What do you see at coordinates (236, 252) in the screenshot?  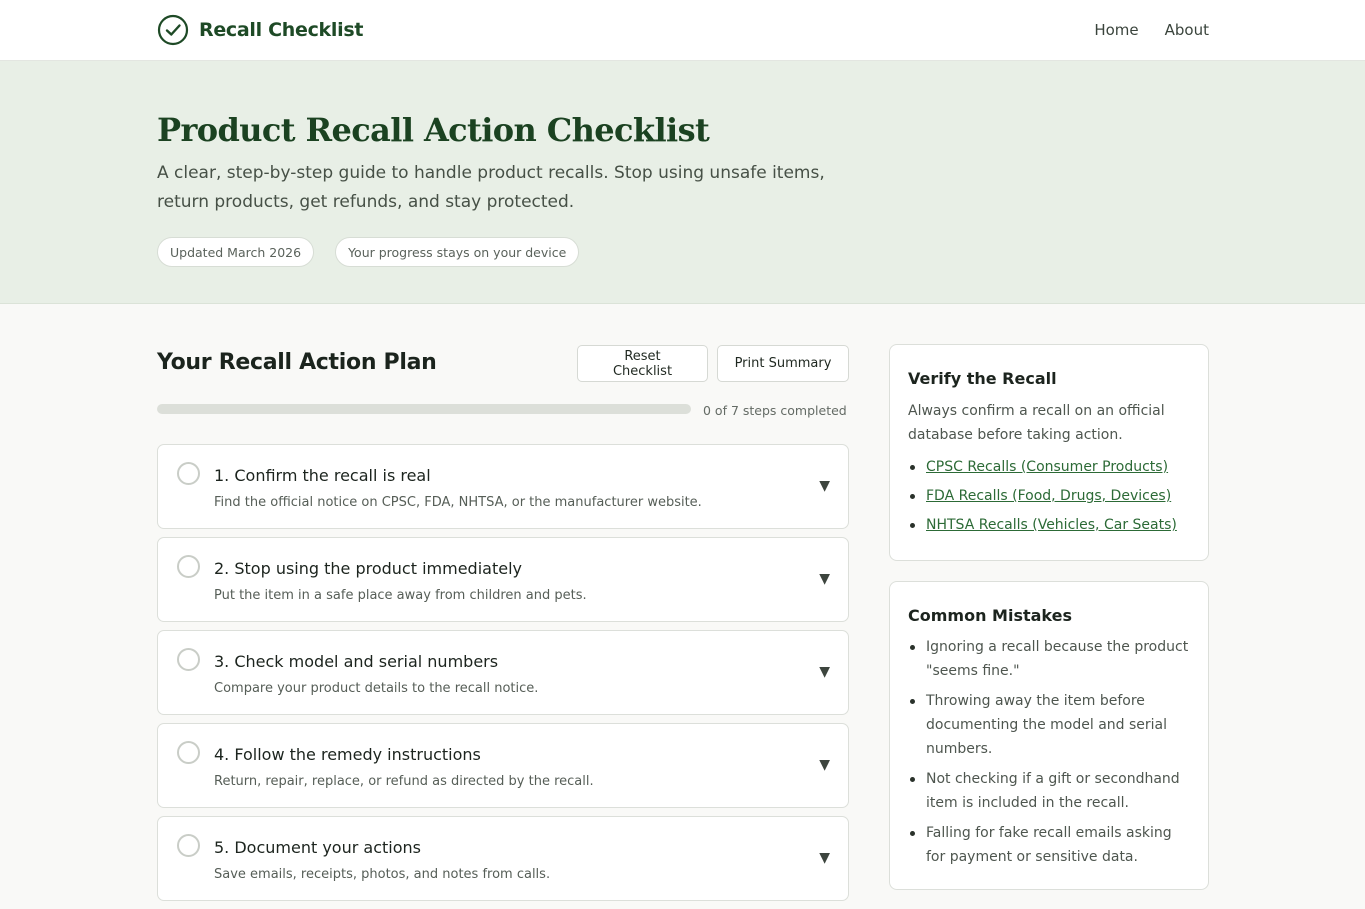 I see `updated-badge: Updated March 2026` at bounding box center [236, 252].